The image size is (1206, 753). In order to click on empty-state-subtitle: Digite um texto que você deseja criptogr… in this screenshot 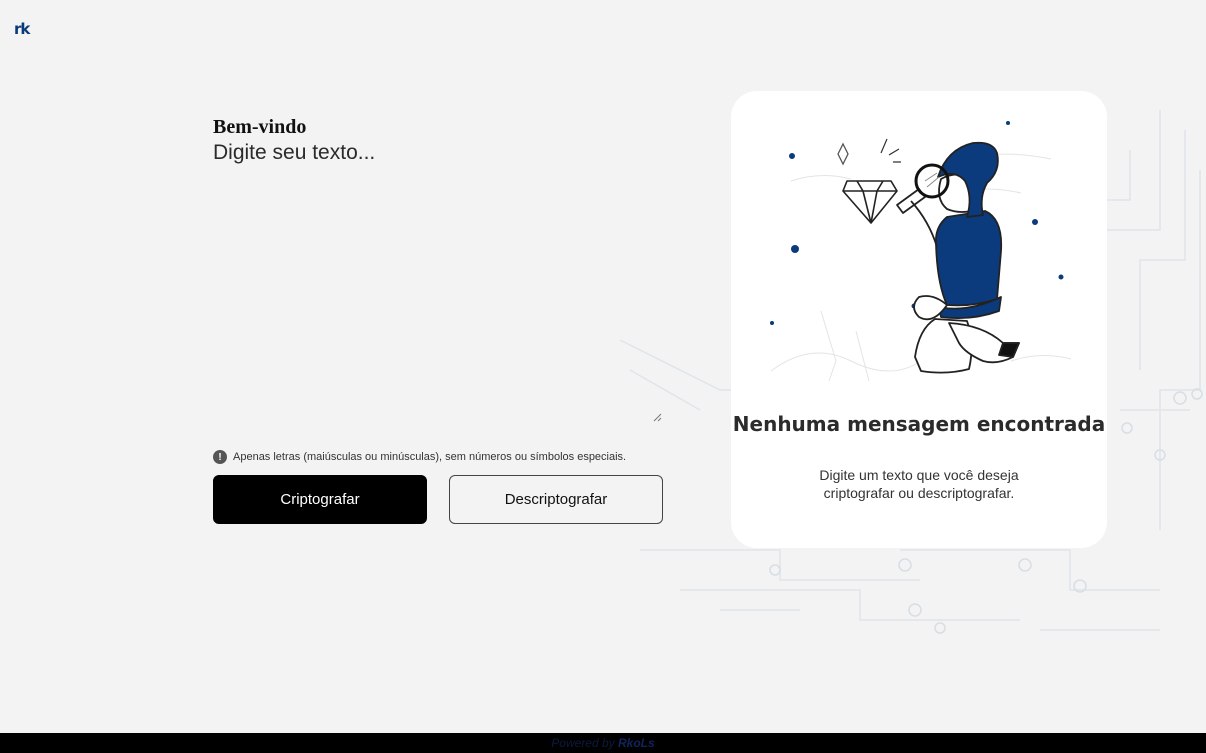, I will do `click(919, 484)`.